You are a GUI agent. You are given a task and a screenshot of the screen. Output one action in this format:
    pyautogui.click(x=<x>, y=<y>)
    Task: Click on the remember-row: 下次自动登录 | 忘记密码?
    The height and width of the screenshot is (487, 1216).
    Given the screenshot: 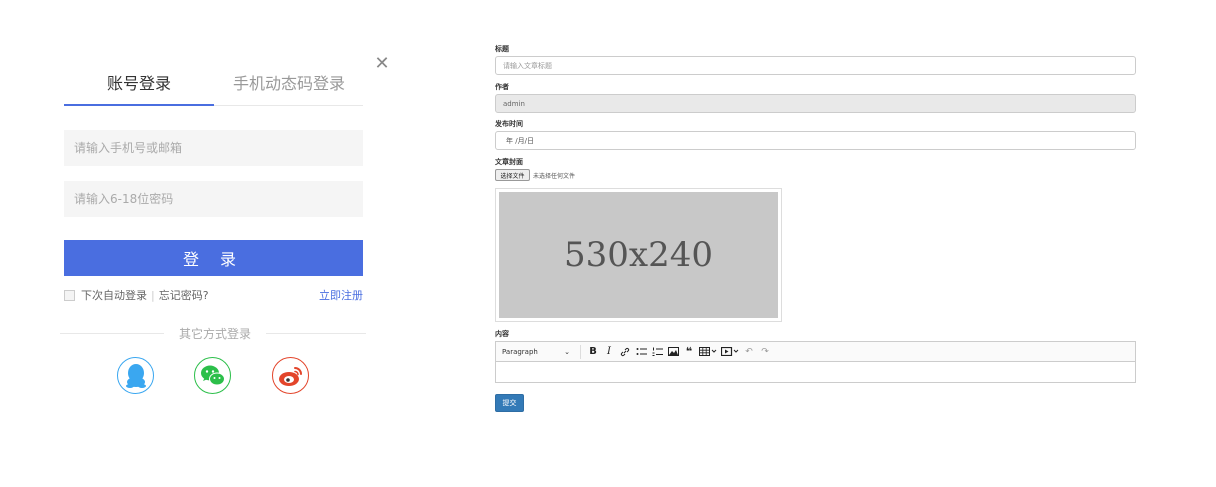 What is the action you would take?
    pyautogui.click(x=136, y=295)
    